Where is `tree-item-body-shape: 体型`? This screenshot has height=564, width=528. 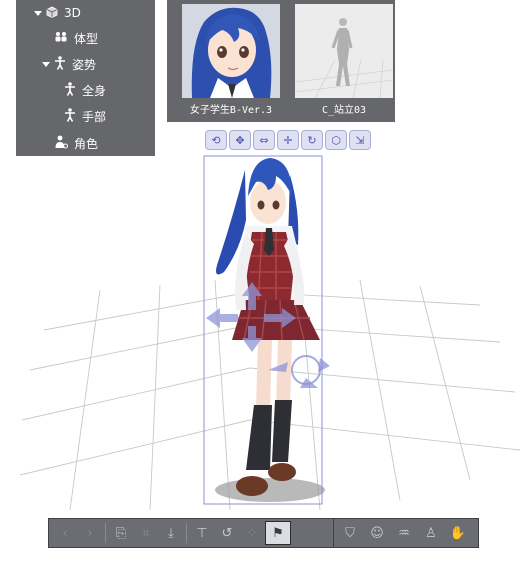 tree-item-body-shape: 体型 is located at coordinates (76, 38).